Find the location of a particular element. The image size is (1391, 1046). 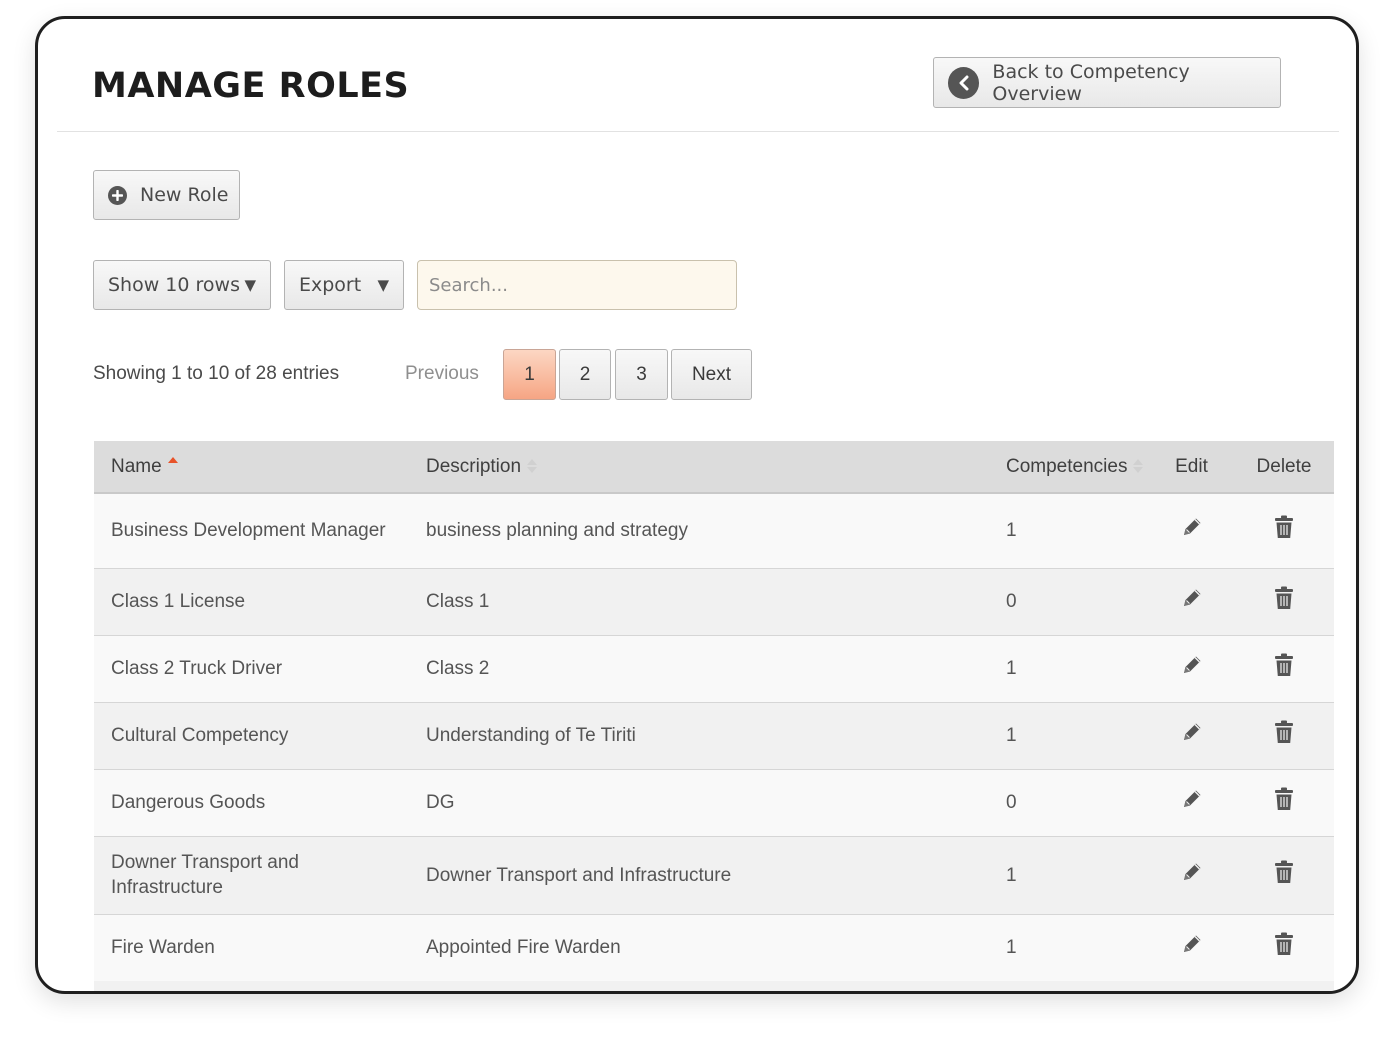

page-title: MANAGE ROLES is located at coordinates (251, 86).